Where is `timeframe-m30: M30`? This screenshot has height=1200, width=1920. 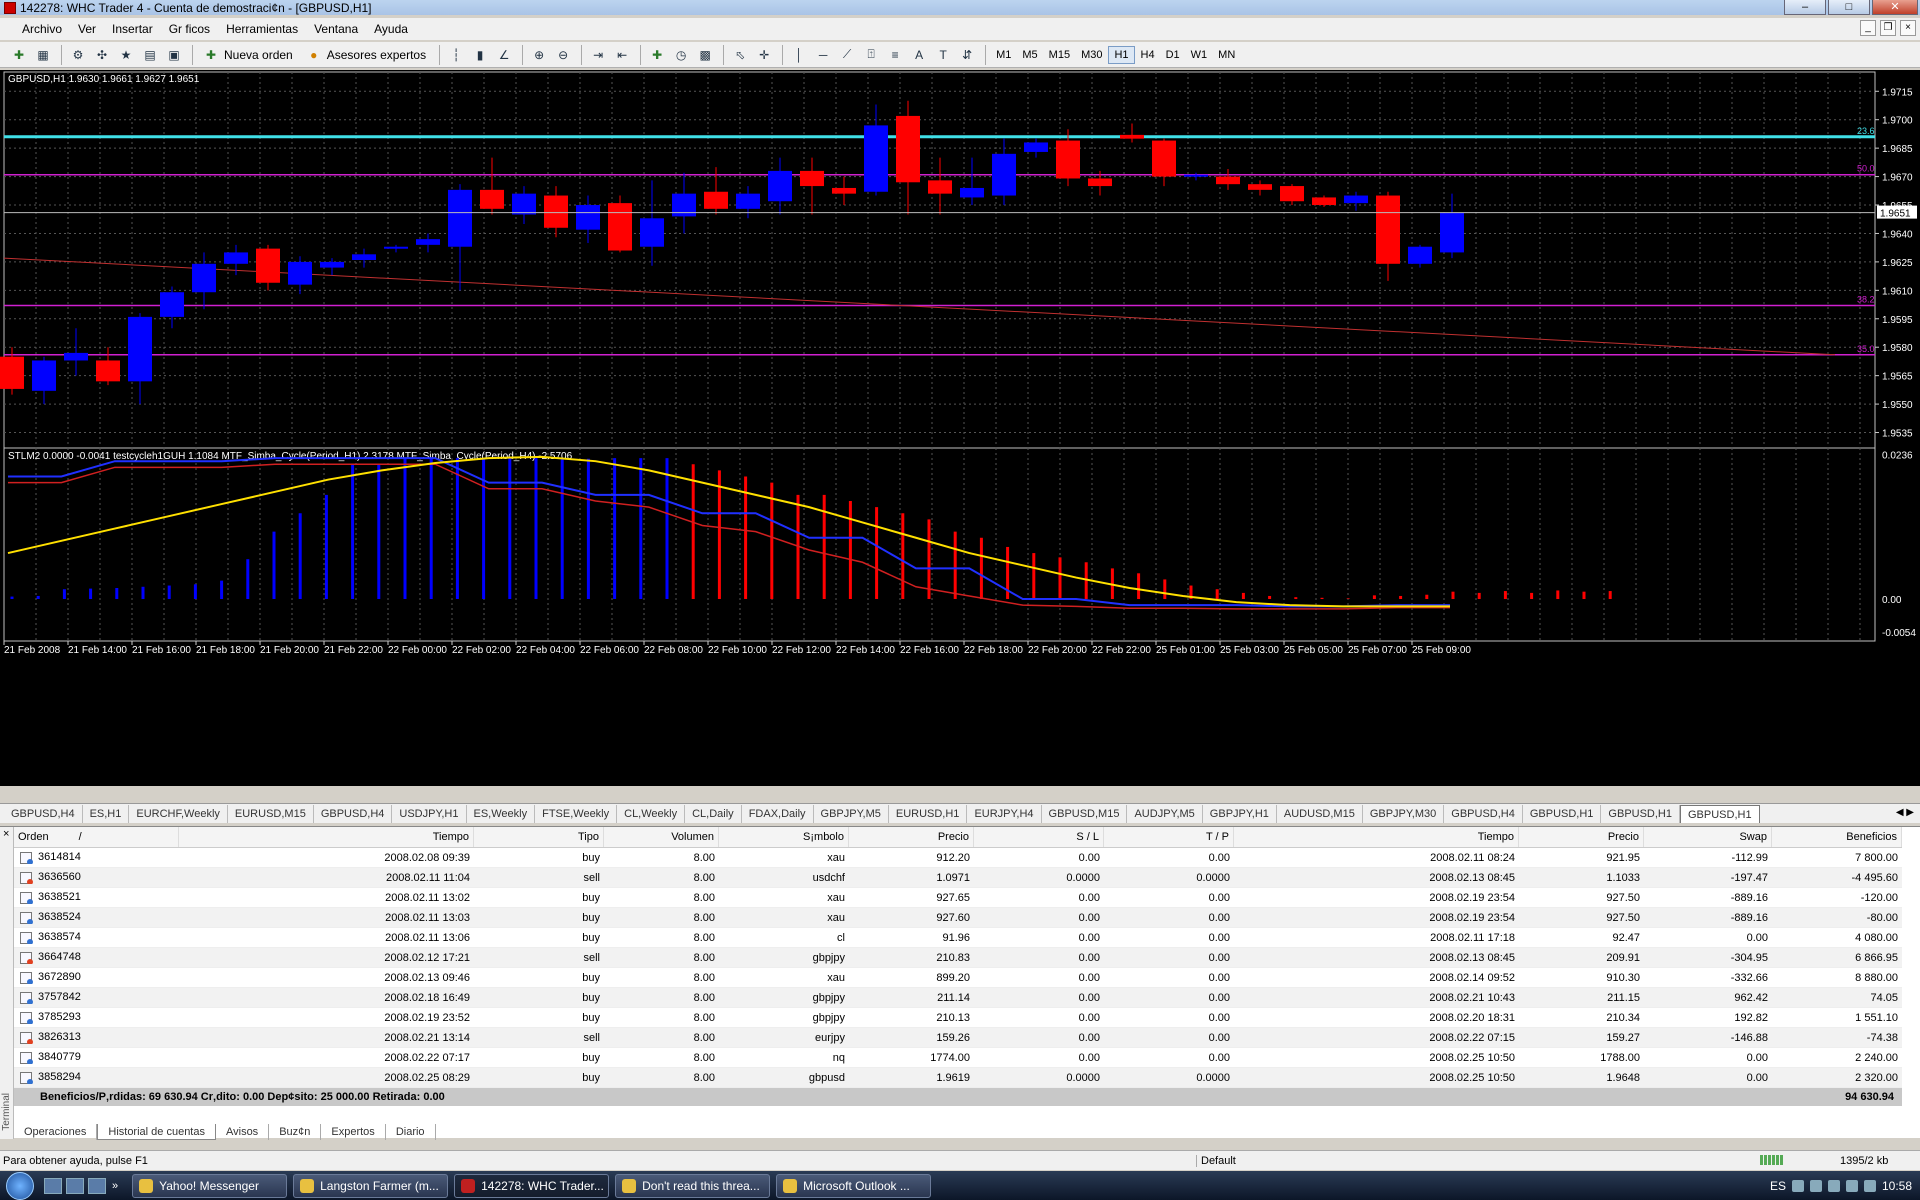 timeframe-m30: M30 is located at coordinates (1091, 55).